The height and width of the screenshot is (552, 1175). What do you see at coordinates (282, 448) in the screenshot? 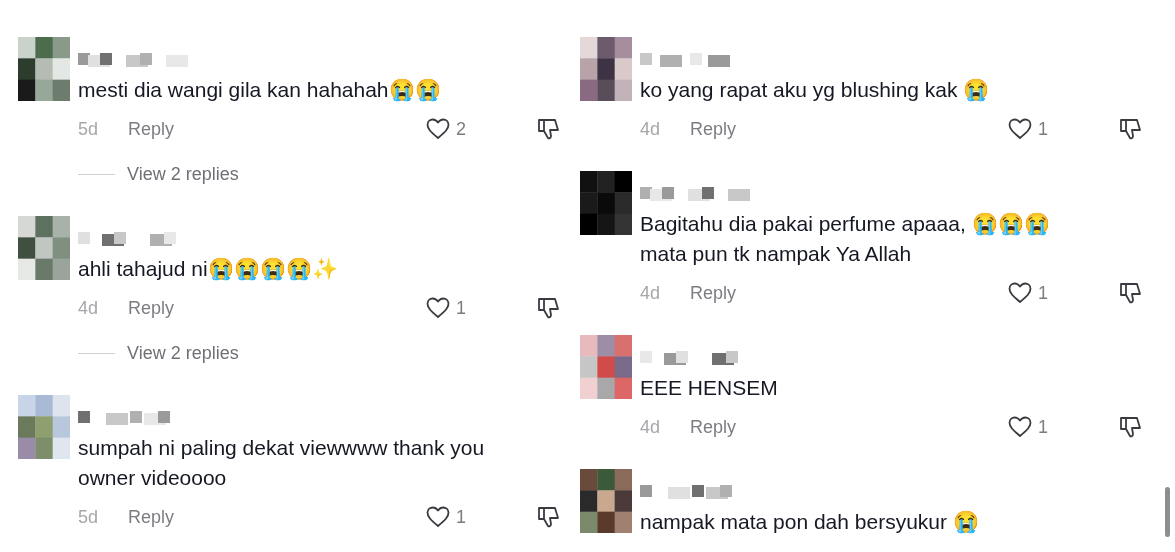
I see `comment-text: sumpah ni paling dekat viewwww thank you` at bounding box center [282, 448].